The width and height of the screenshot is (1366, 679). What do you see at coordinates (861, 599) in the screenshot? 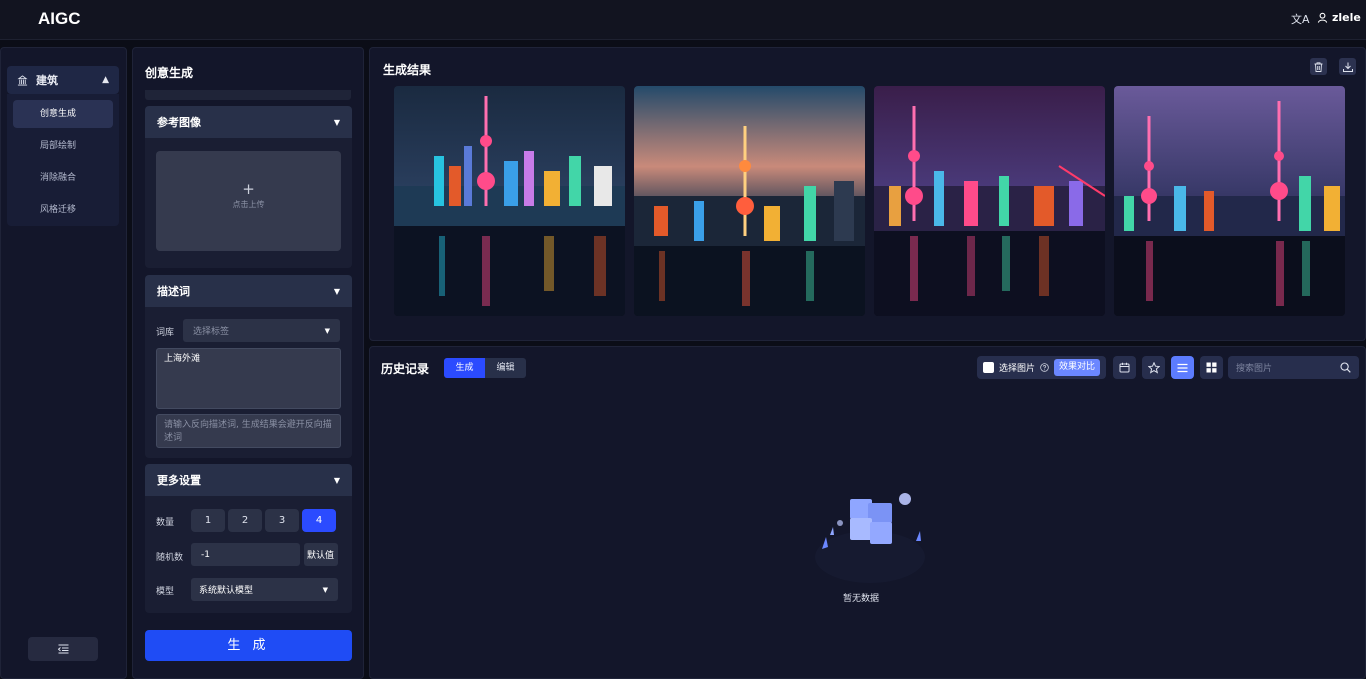
I see `empty-state-text: 暂无数据` at bounding box center [861, 599].